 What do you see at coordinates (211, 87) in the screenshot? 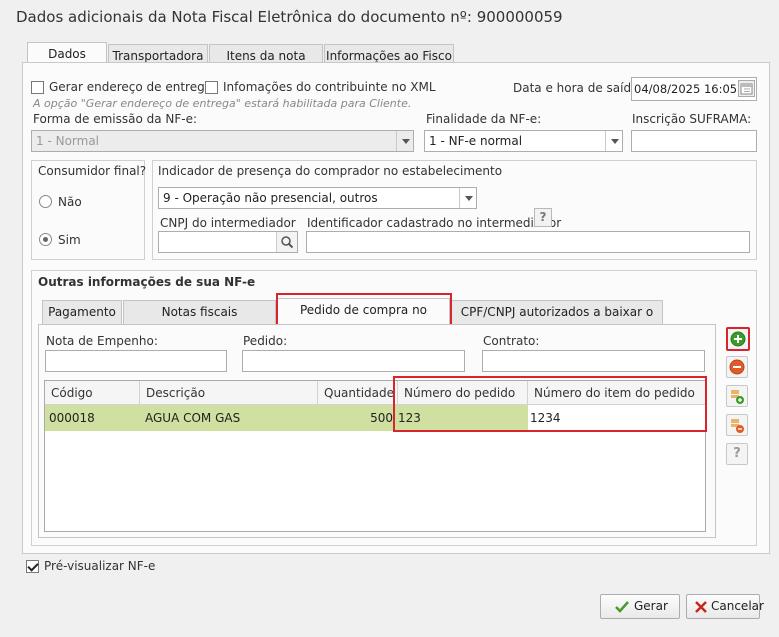
I see `info-contribuinte-checkbox` at bounding box center [211, 87].